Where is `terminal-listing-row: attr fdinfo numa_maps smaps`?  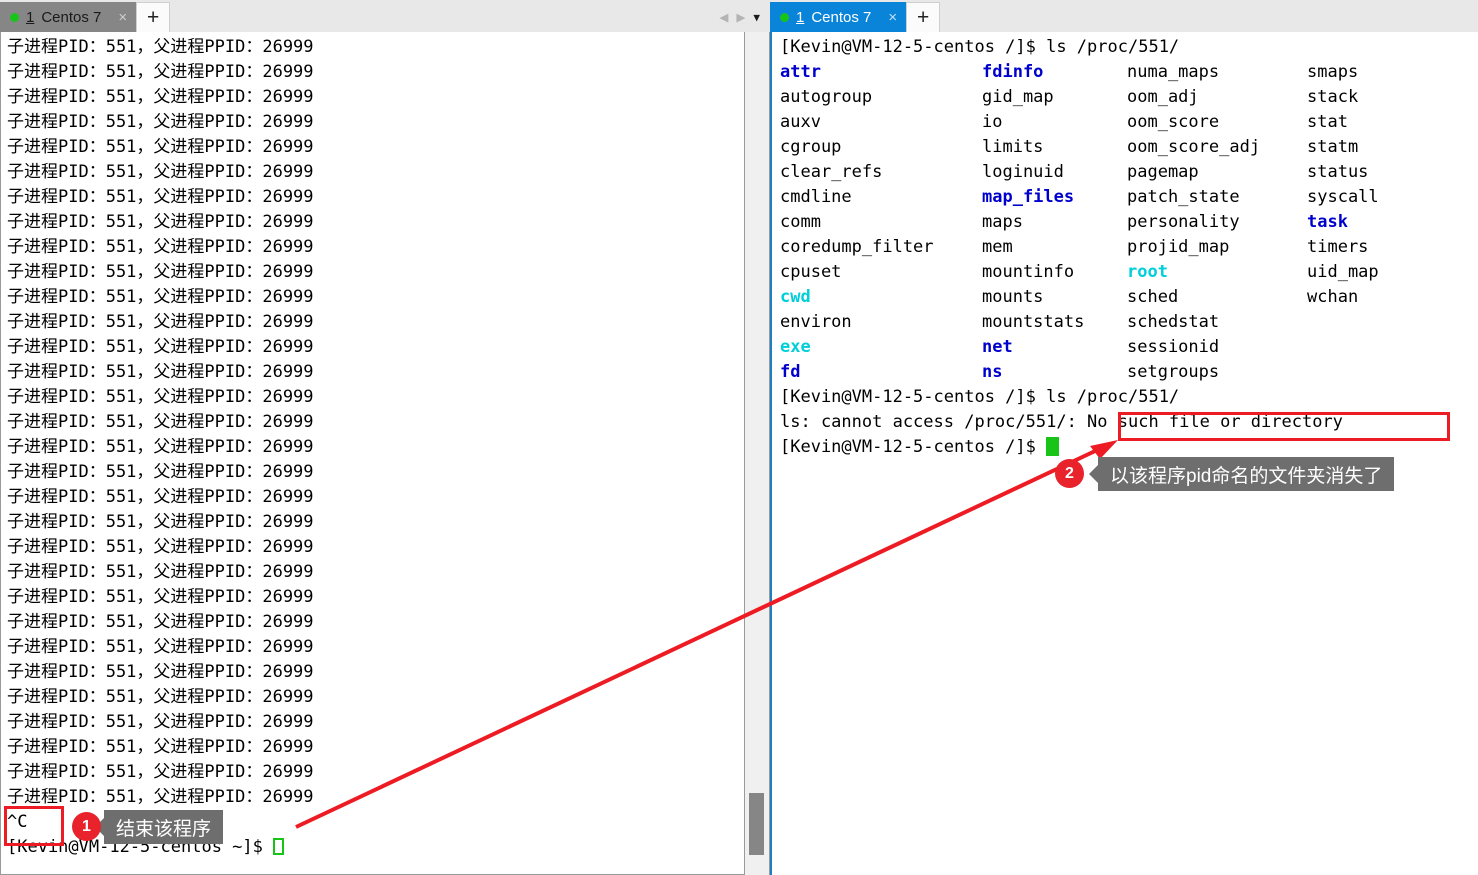 terminal-listing-row: attr fdinfo numa_maps smaps is located at coordinates (1129, 72).